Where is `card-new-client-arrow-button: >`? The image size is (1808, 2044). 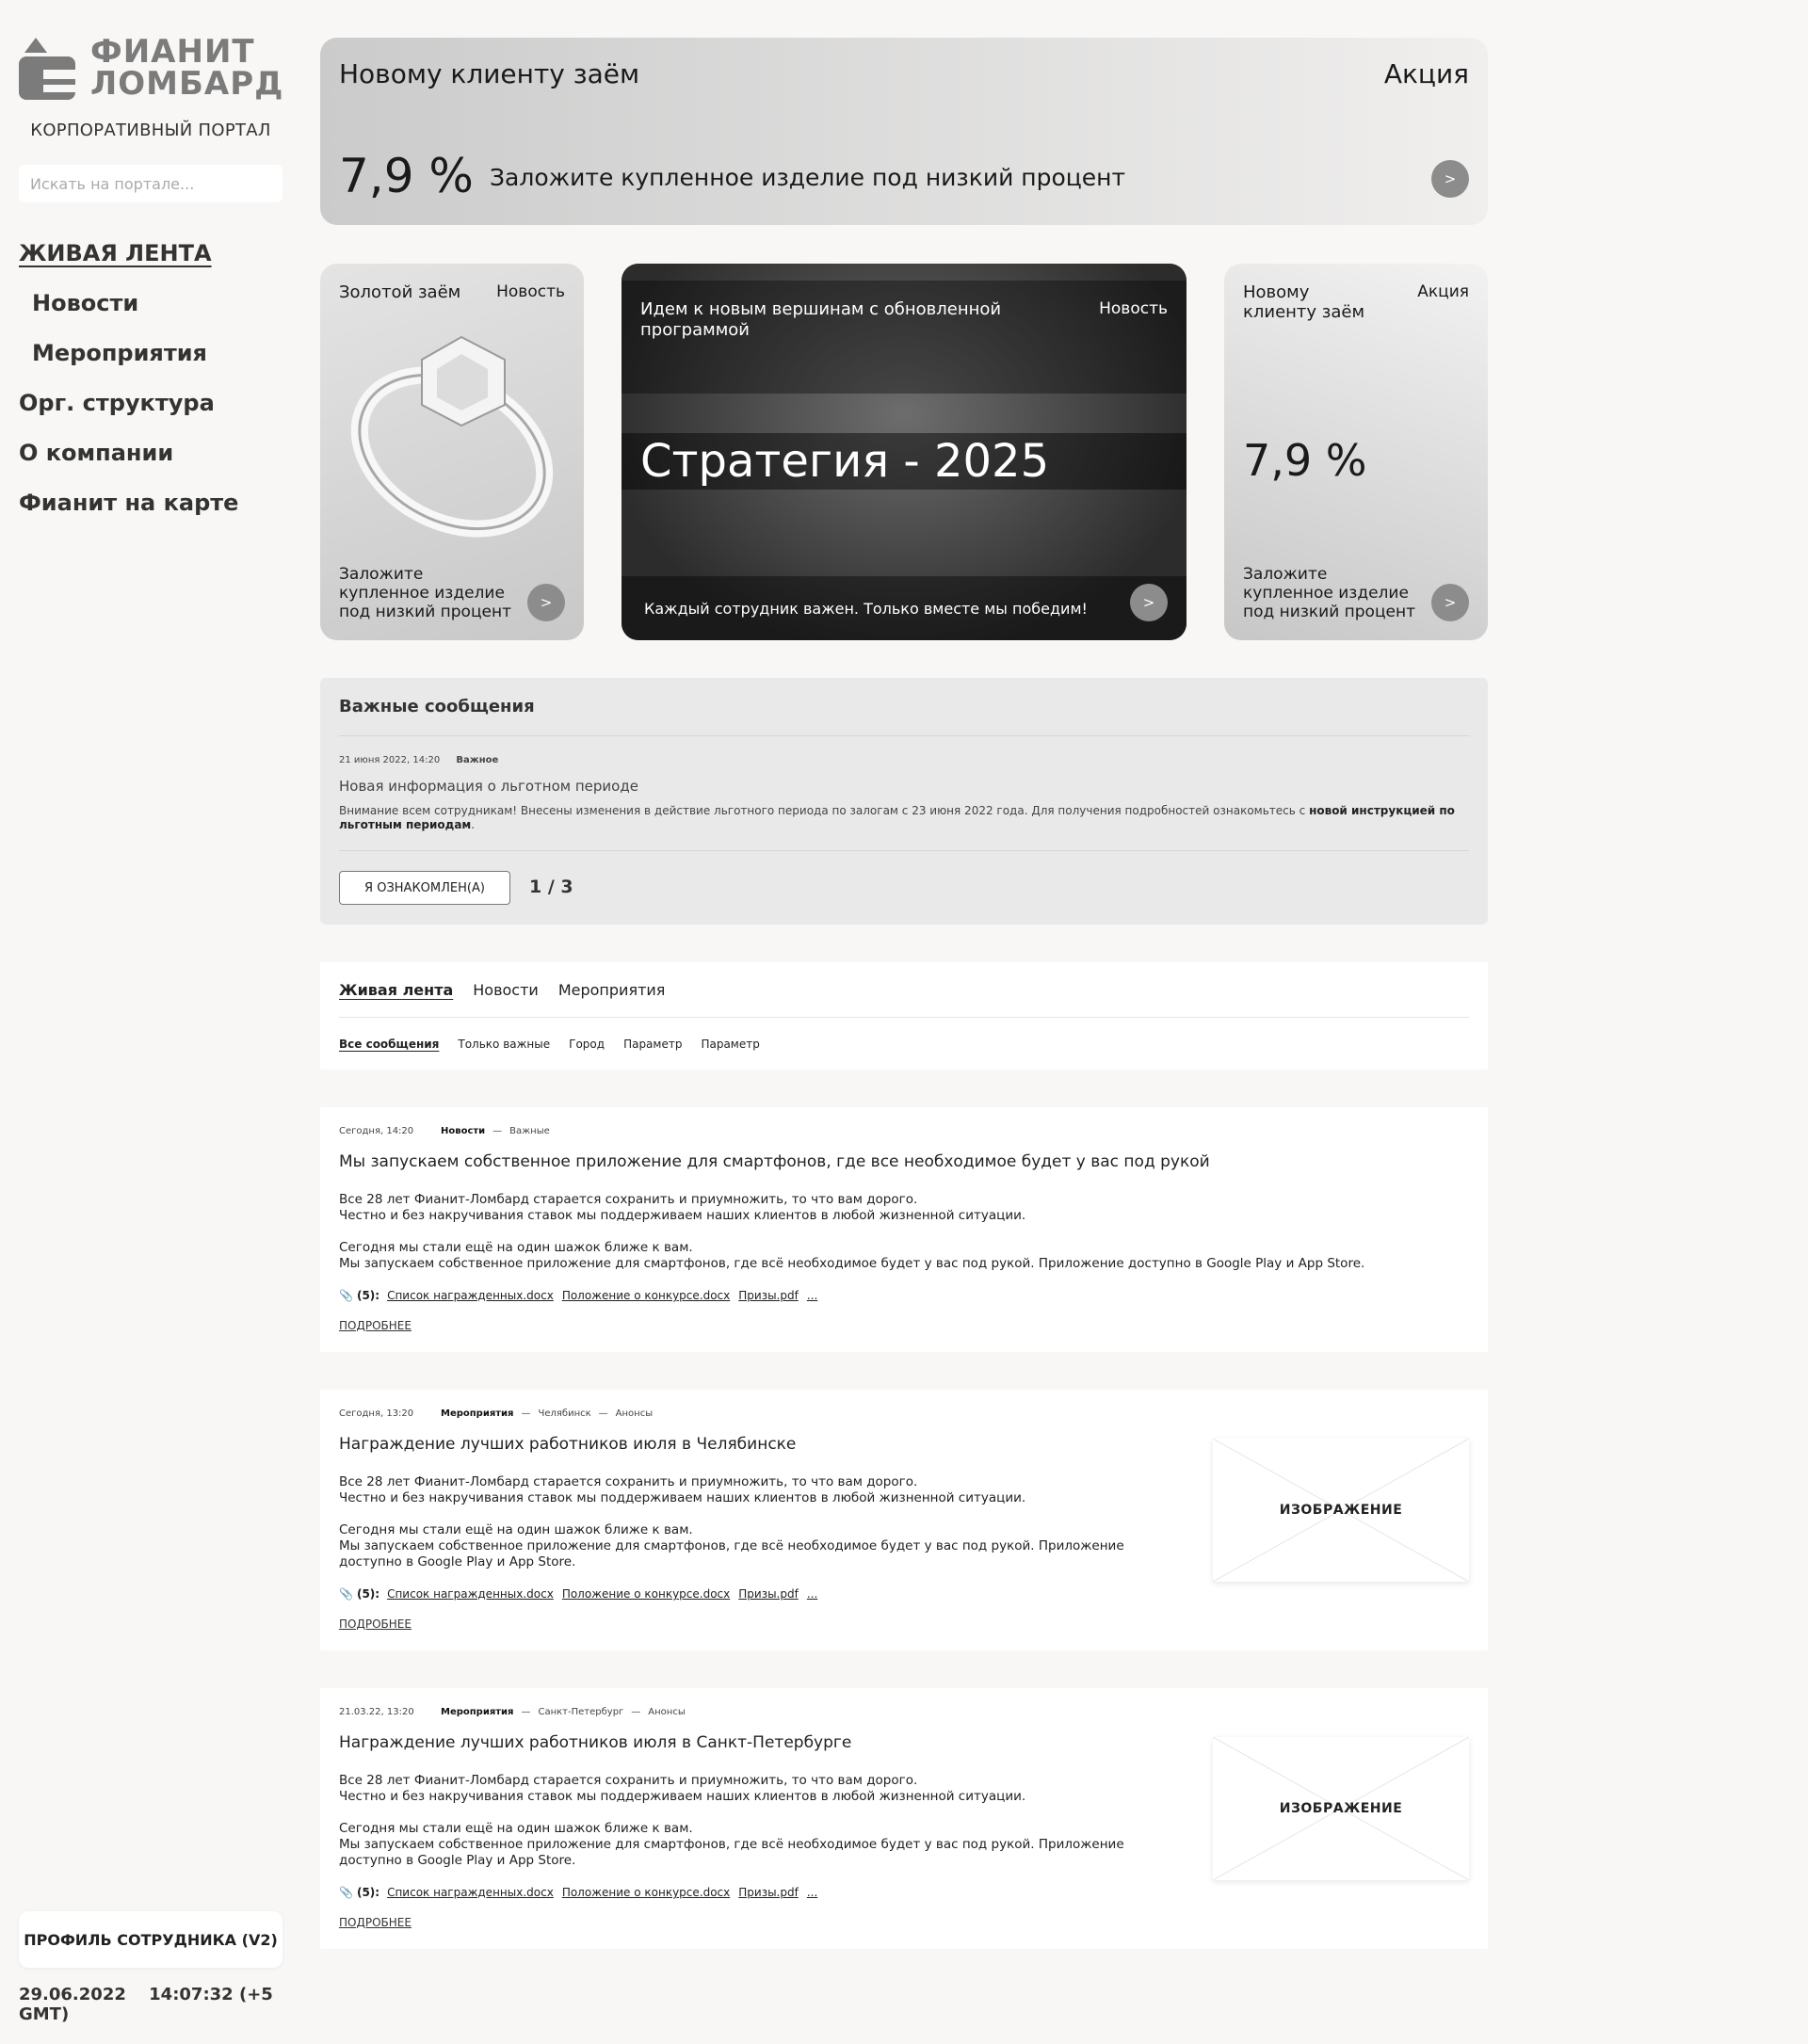 card-new-client-arrow-button: > is located at coordinates (1450, 602).